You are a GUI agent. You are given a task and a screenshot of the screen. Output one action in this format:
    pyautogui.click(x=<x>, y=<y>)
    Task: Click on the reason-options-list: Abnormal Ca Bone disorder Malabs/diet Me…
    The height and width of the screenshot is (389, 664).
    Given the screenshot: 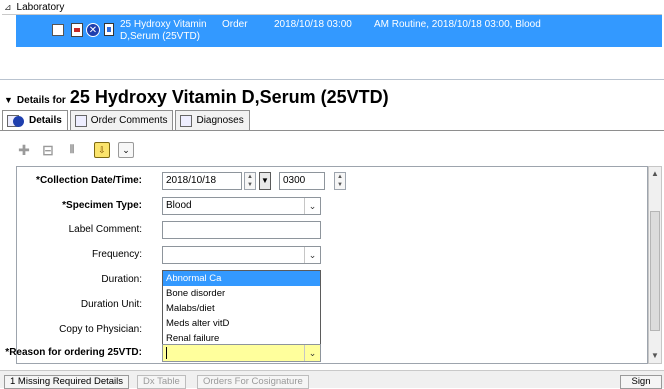 What is the action you would take?
    pyautogui.click(x=241, y=308)
    